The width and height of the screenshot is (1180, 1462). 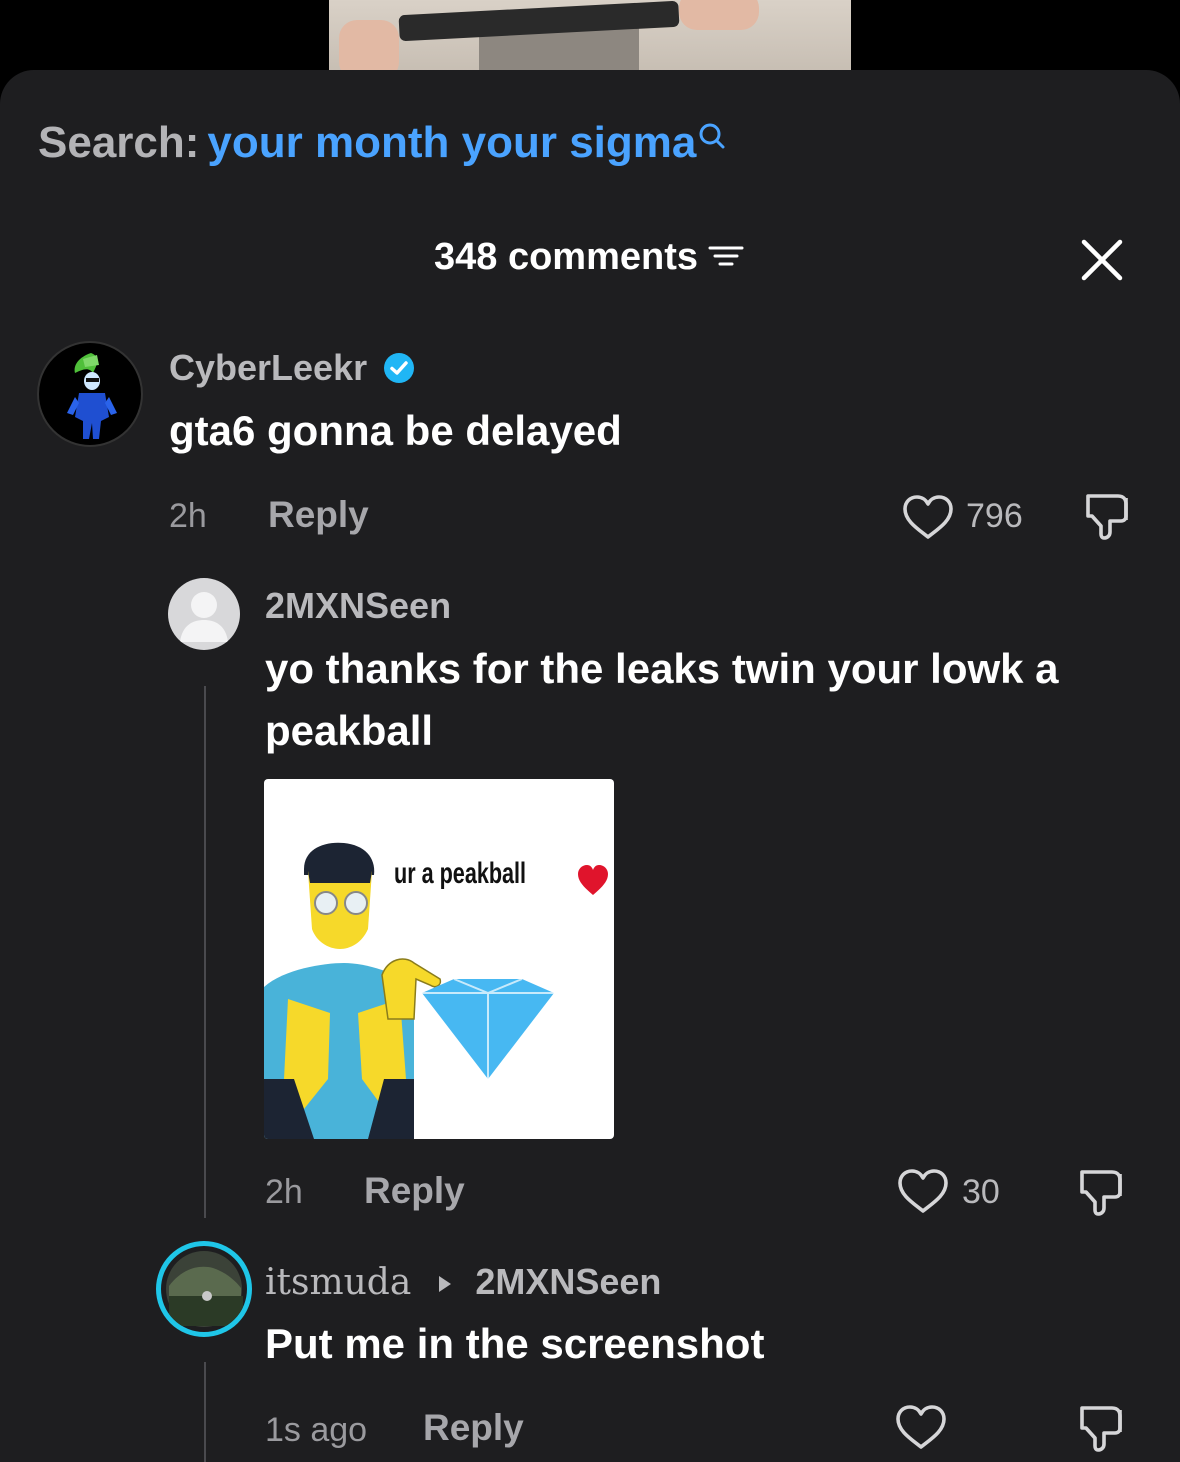 I want to click on search-query: your month your sigma, so click(x=451, y=142).